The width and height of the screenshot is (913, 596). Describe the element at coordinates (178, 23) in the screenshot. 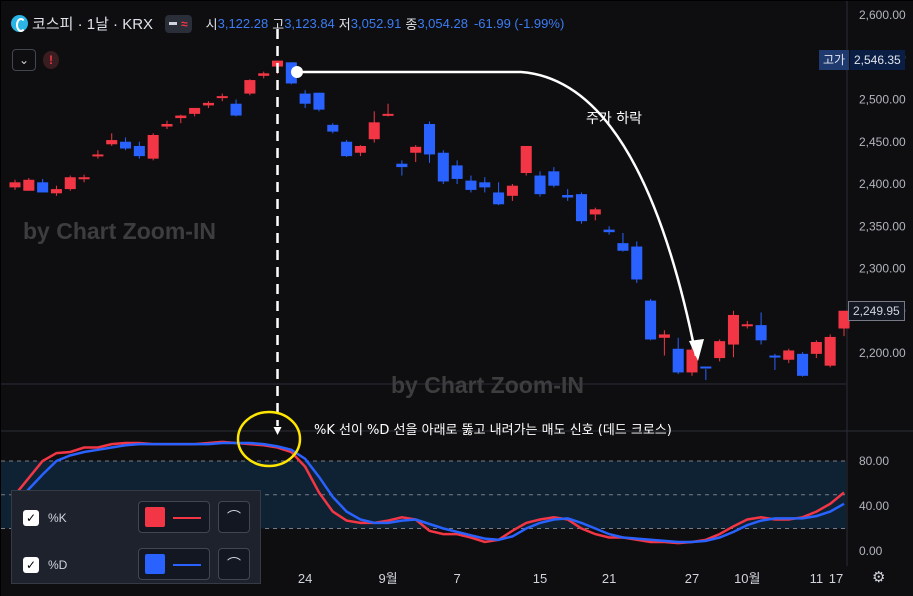

I see `indicator-toggle-pill: ≈` at that location.